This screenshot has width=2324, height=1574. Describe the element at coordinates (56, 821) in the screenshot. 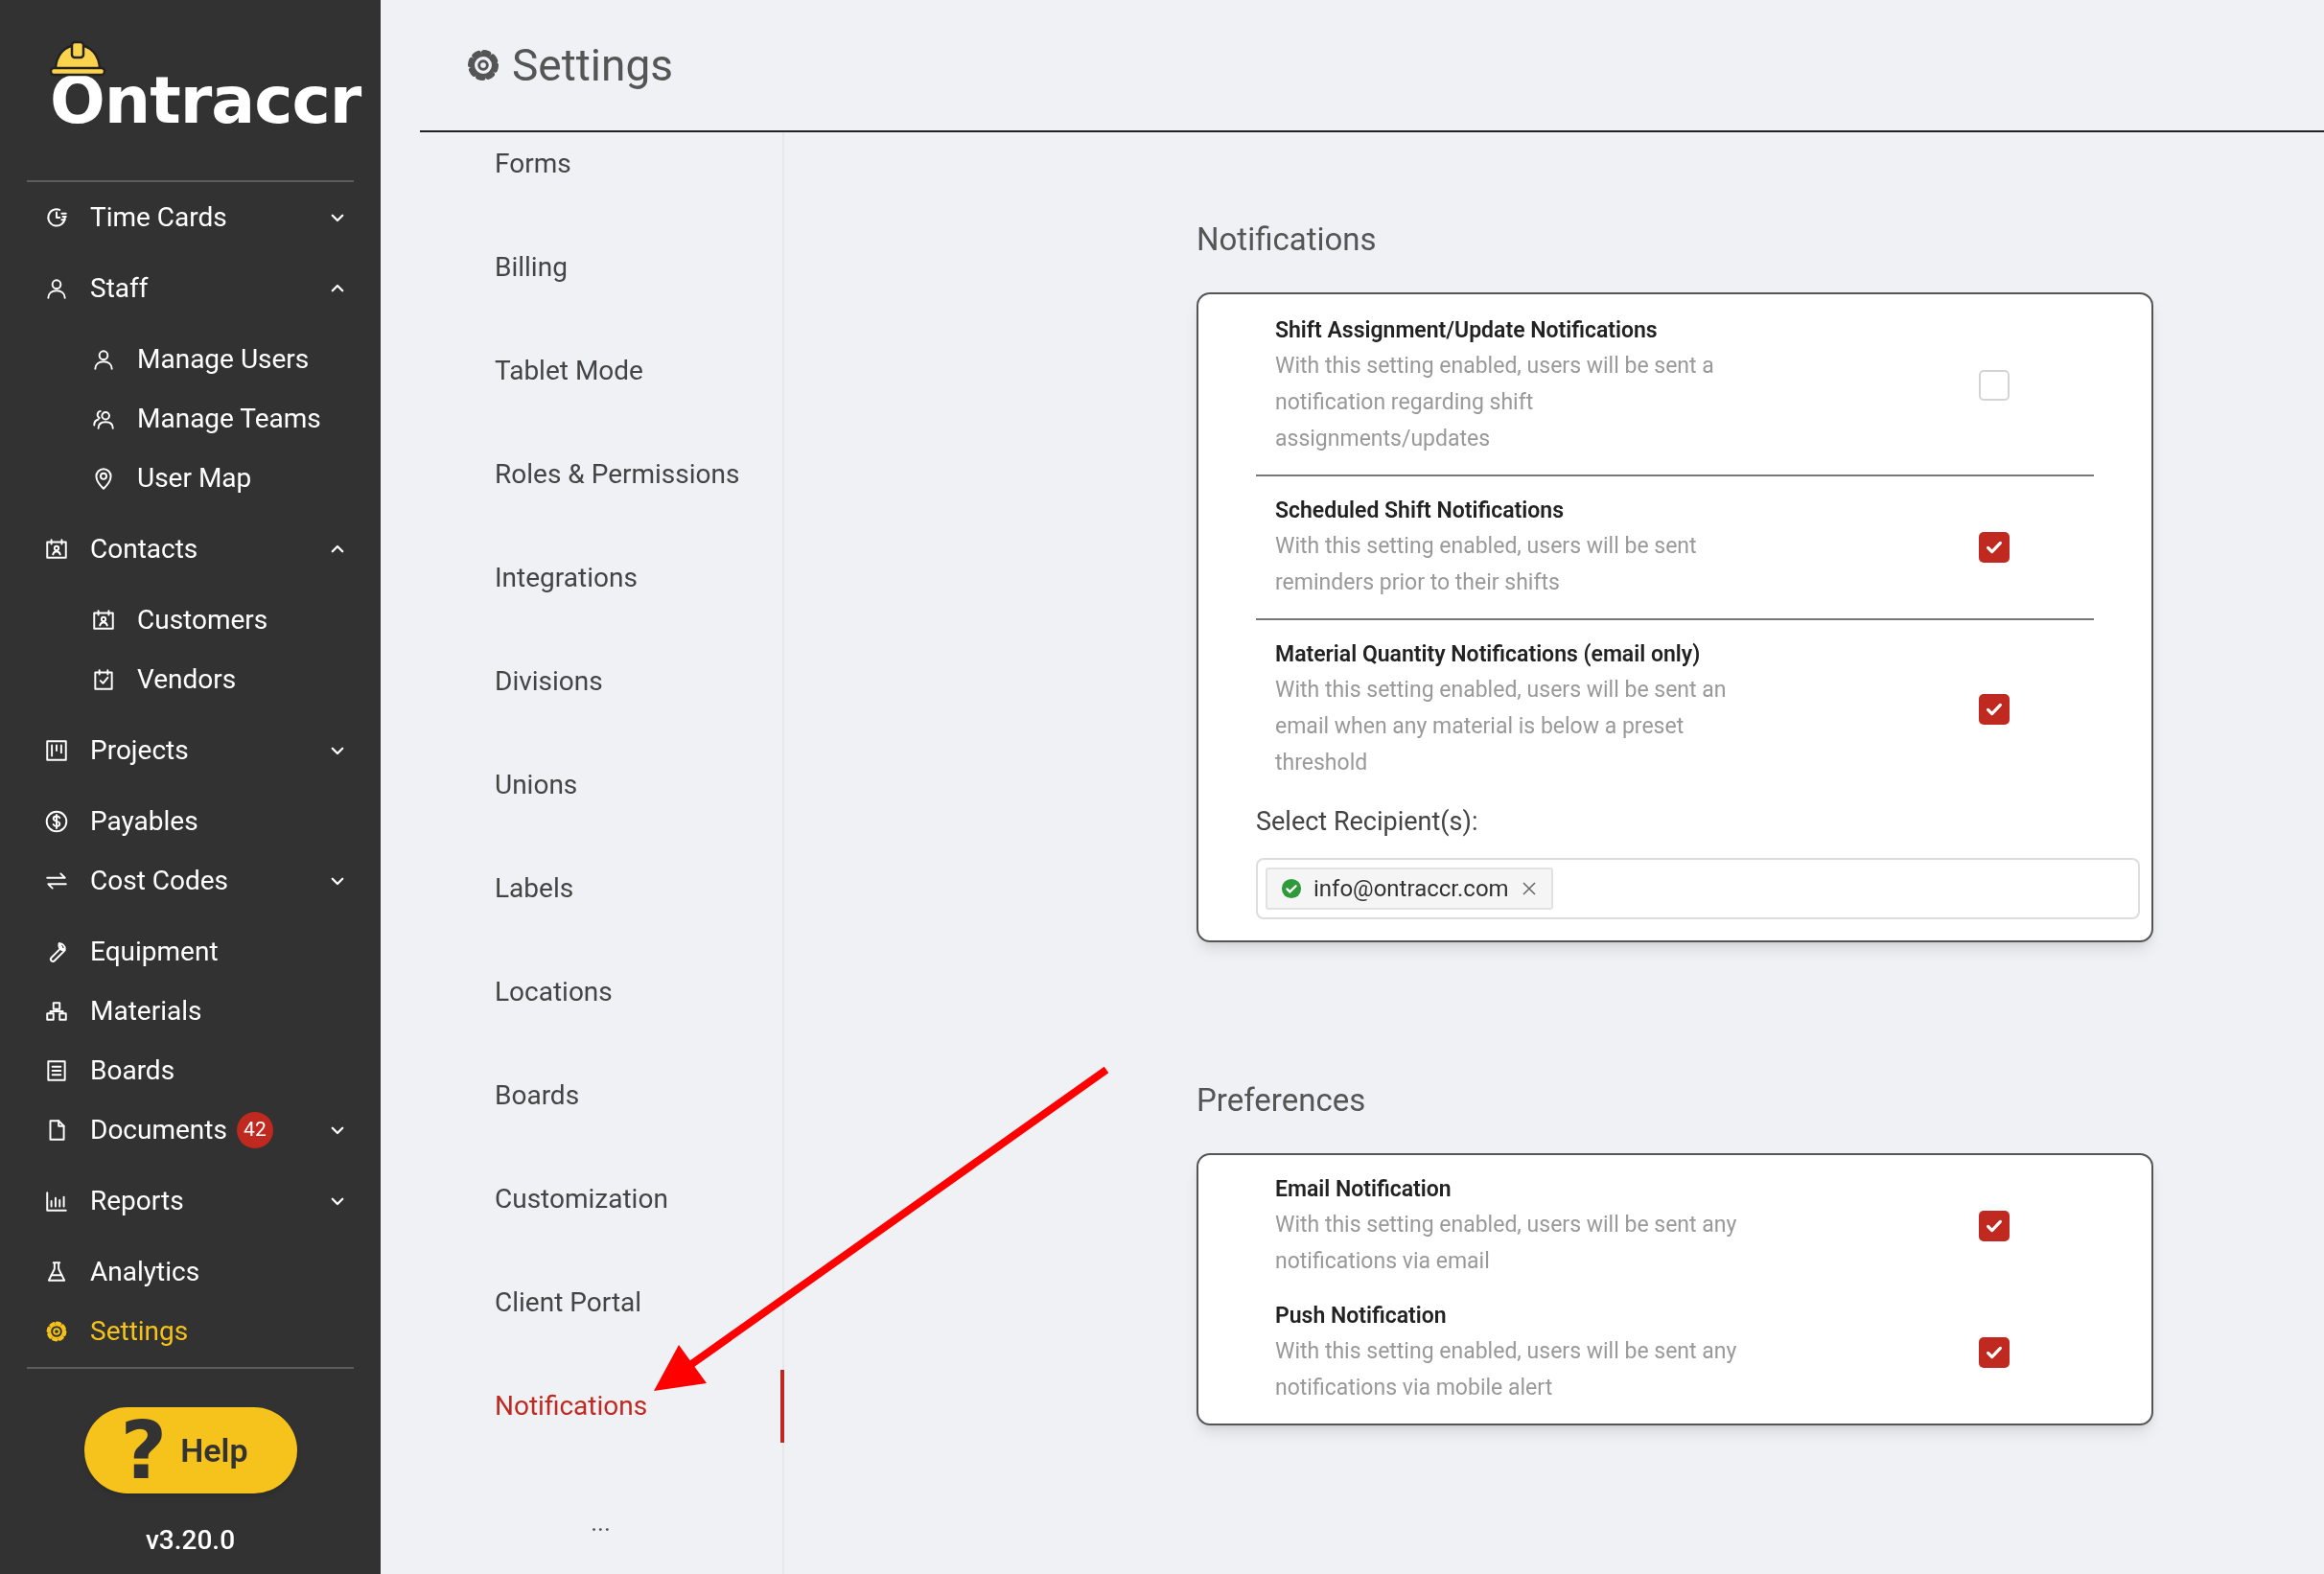

I see `dollar-icon` at that location.